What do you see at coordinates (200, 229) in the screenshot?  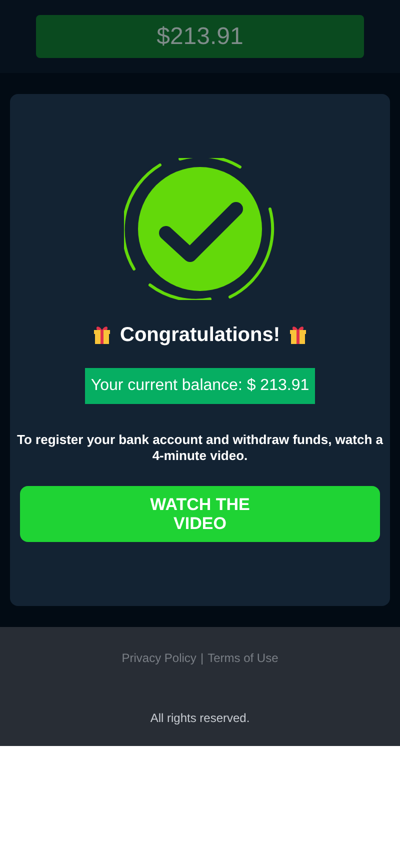 I see `check-circle-icon` at bounding box center [200, 229].